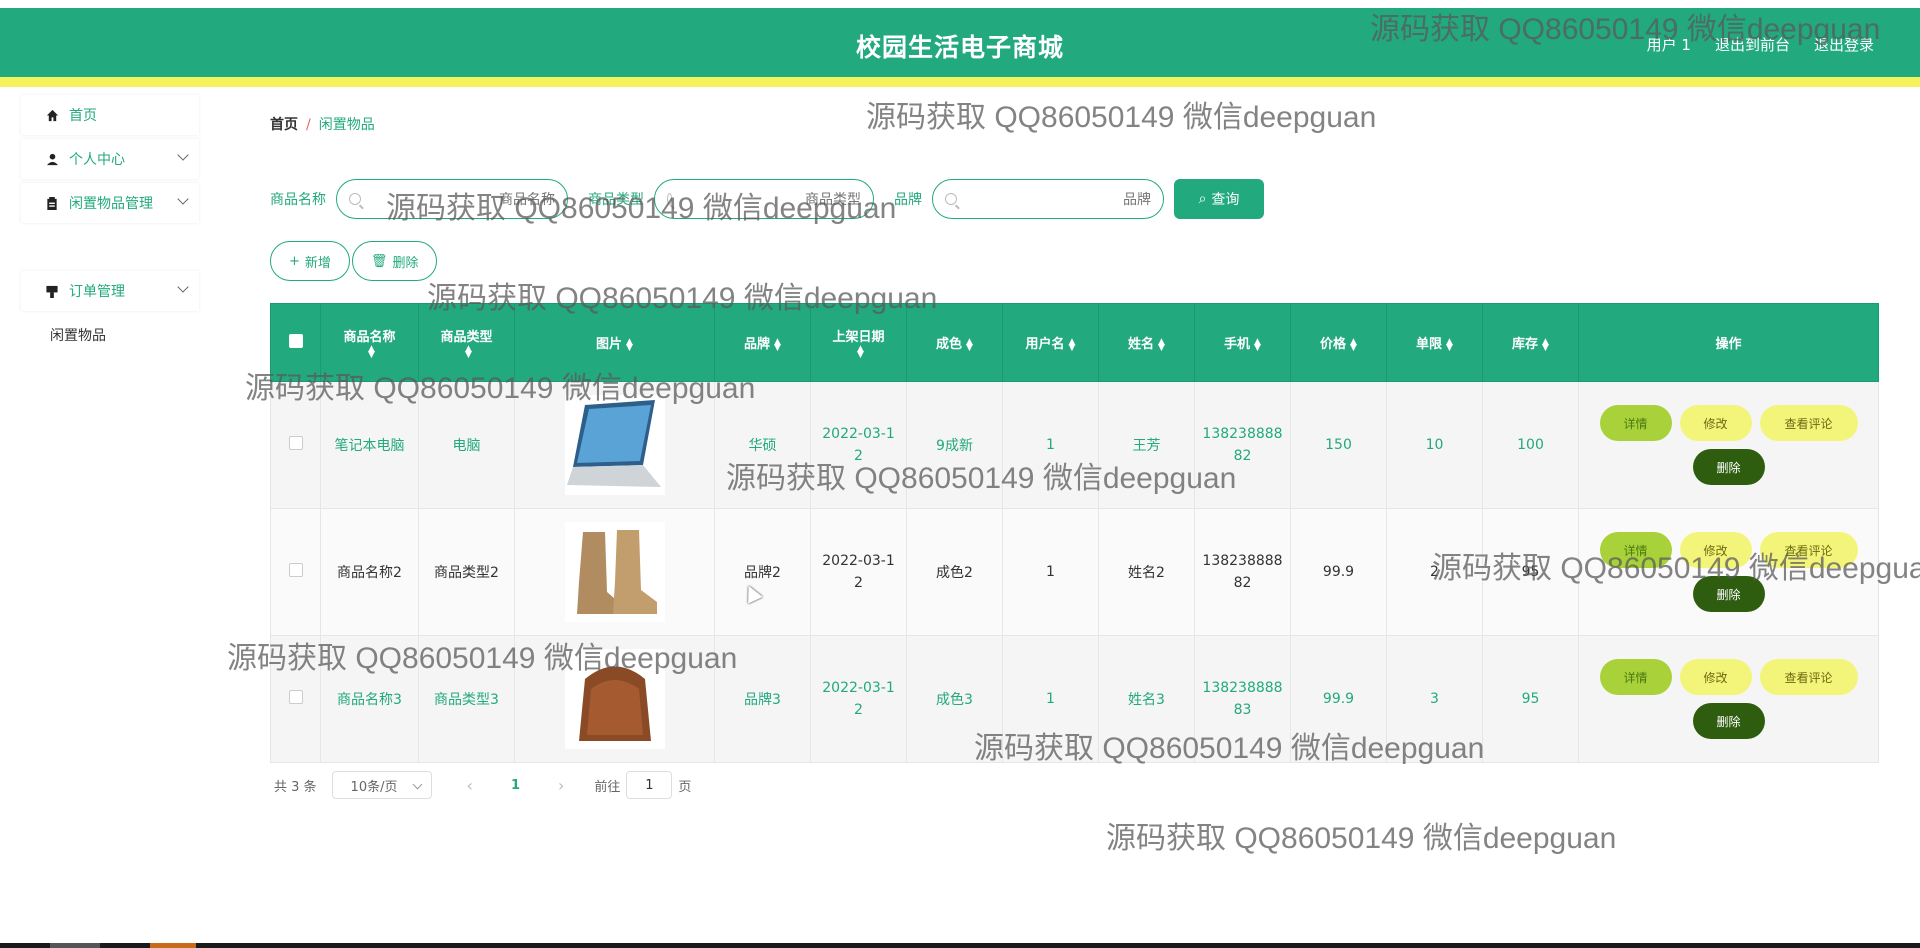  I want to click on col-header: 库存 ▲ ▼, so click(1530, 342).